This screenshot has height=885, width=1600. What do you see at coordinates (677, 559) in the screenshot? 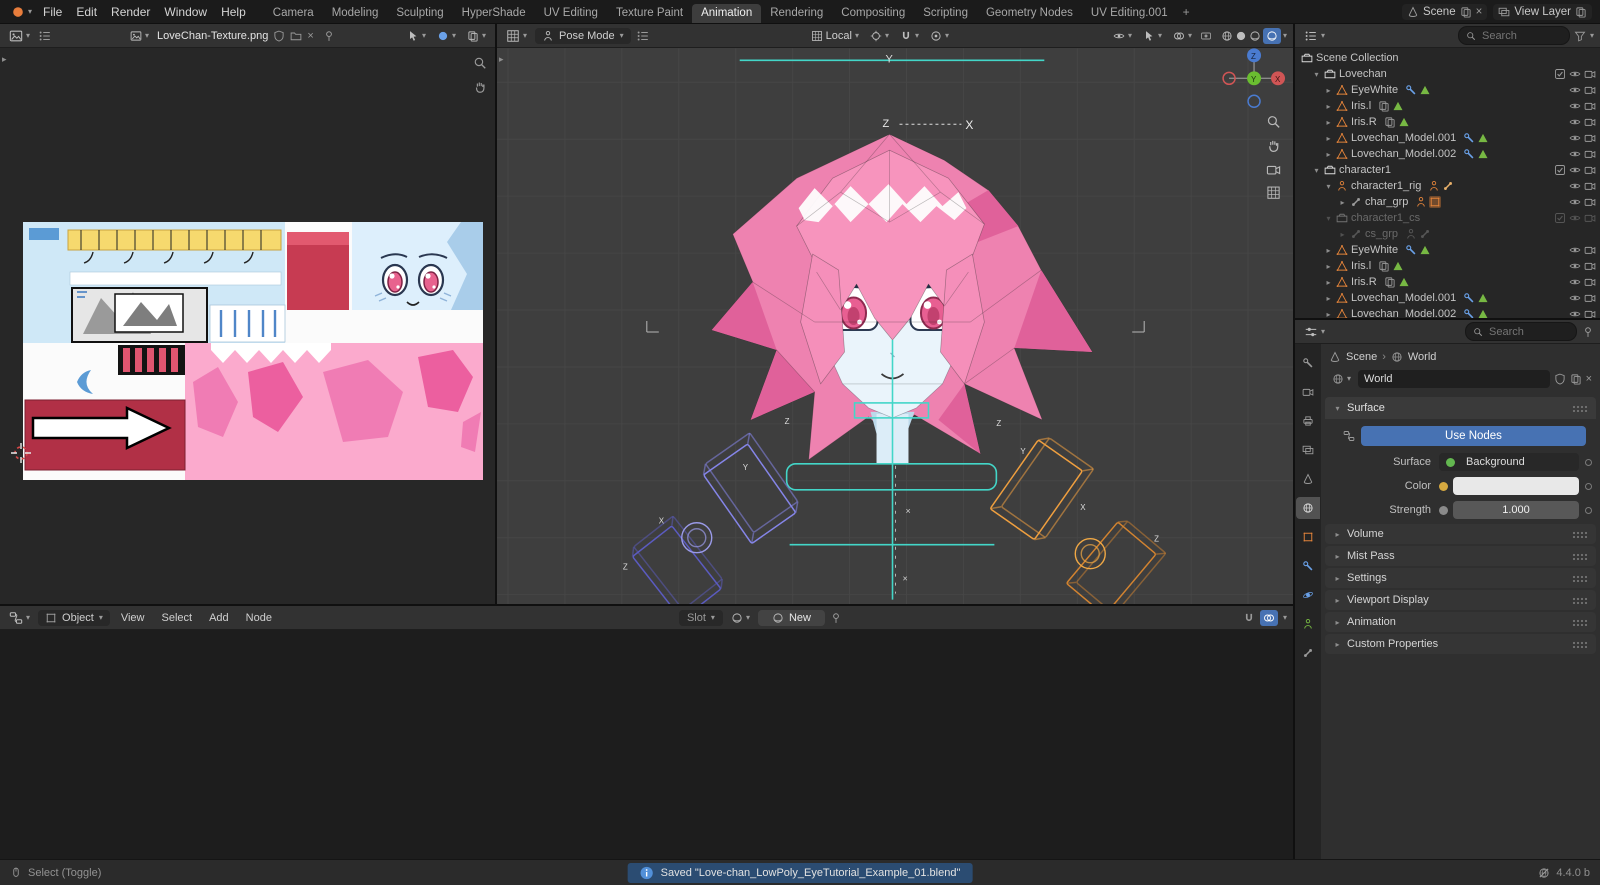
I see `armature-bone-left-lower` at bounding box center [677, 559].